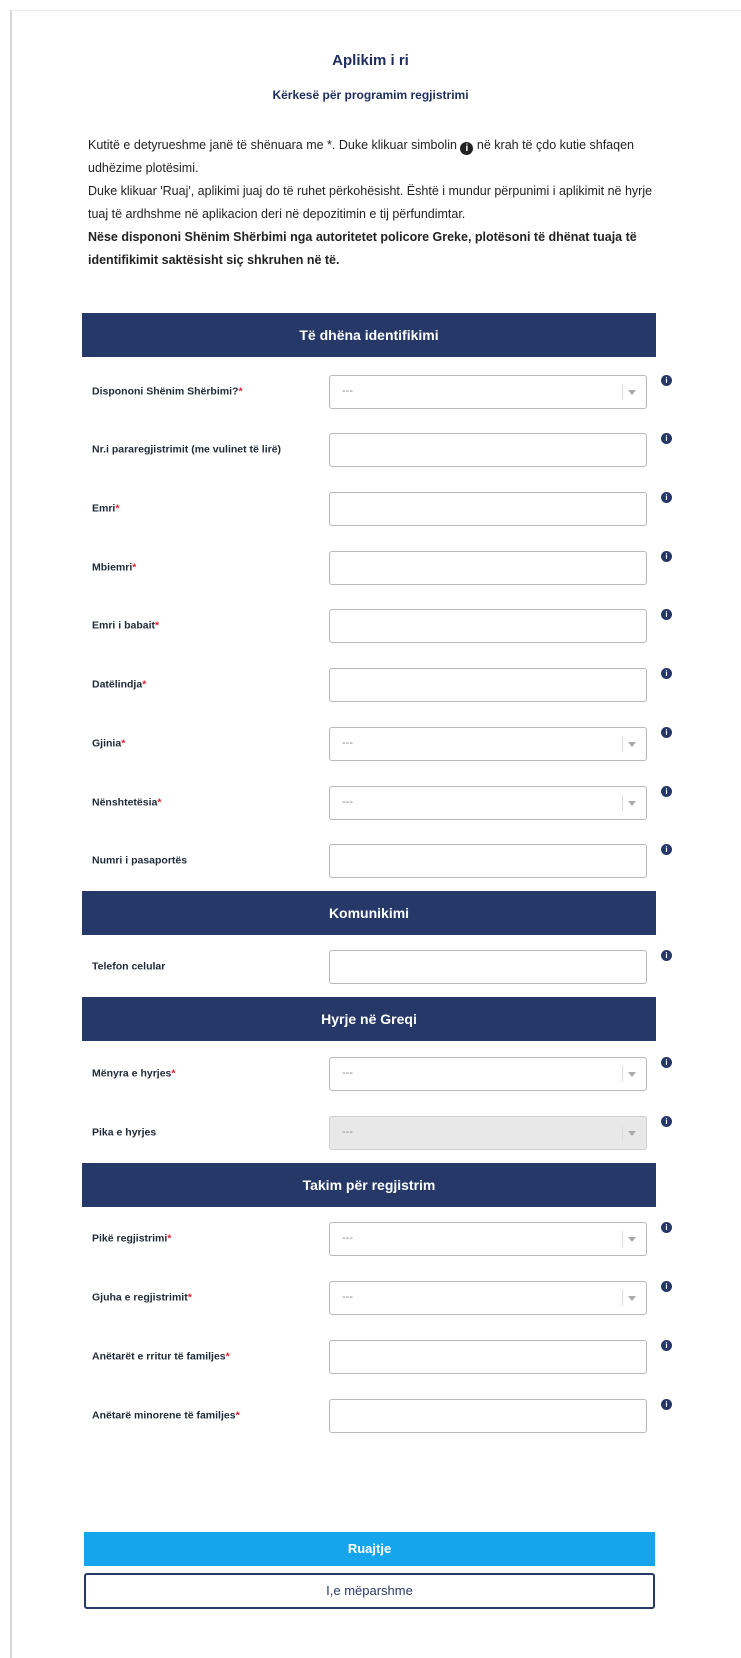 The width and height of the screenshot is (741, 1658). What do you see at coordinates (369, 1549) in the screenshot?
I see `save-button: Ruajtje` at bounding box center [369, 1549].